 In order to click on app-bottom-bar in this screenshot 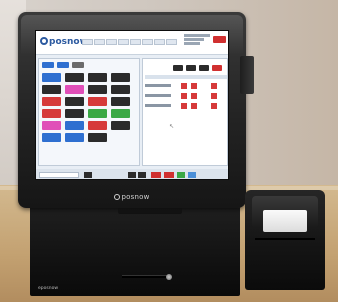, I will do `click(132, 174)`.